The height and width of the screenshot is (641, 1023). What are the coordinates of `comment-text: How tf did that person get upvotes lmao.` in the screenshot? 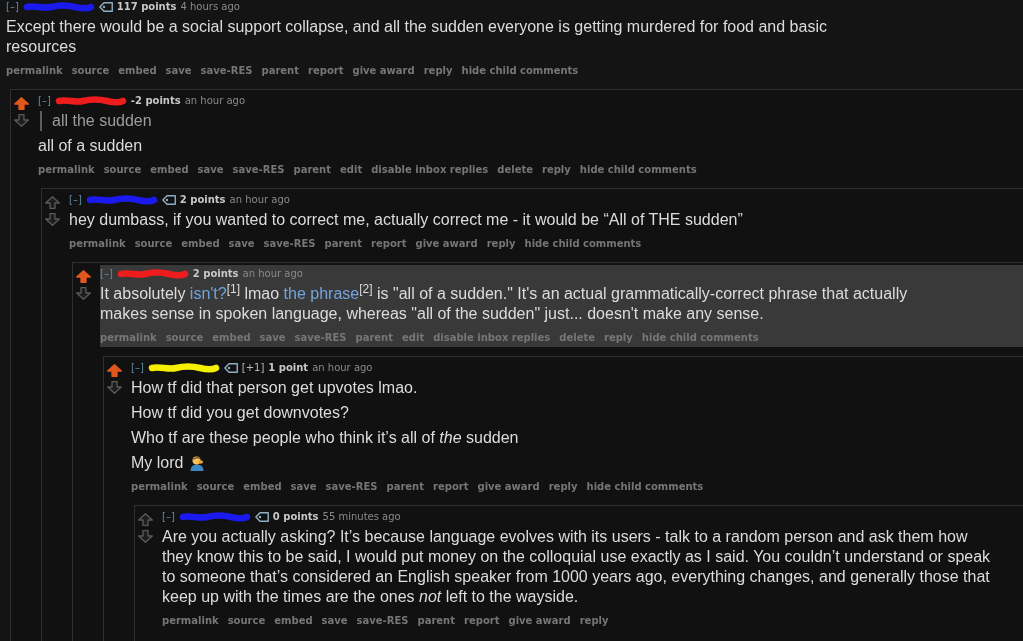 It's located at (275, 388).